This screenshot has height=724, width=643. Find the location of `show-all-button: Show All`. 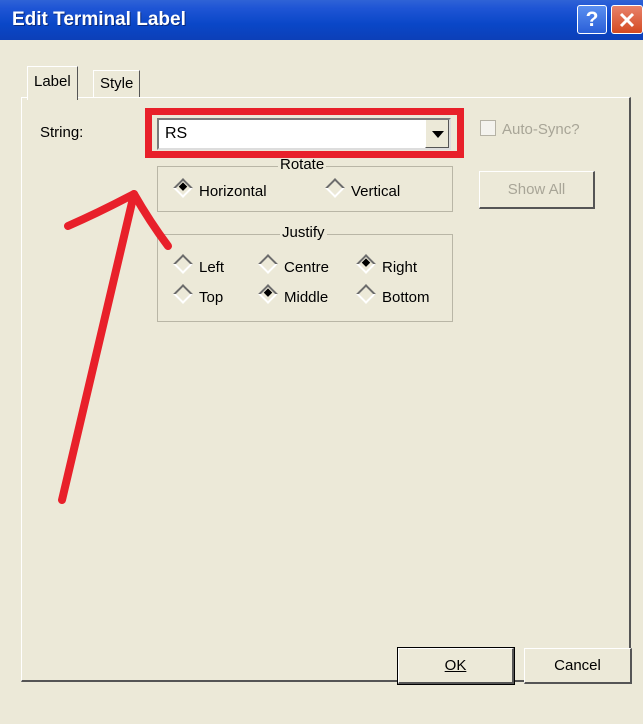

show-all-button: Show All is located at coordinates (537, 190).